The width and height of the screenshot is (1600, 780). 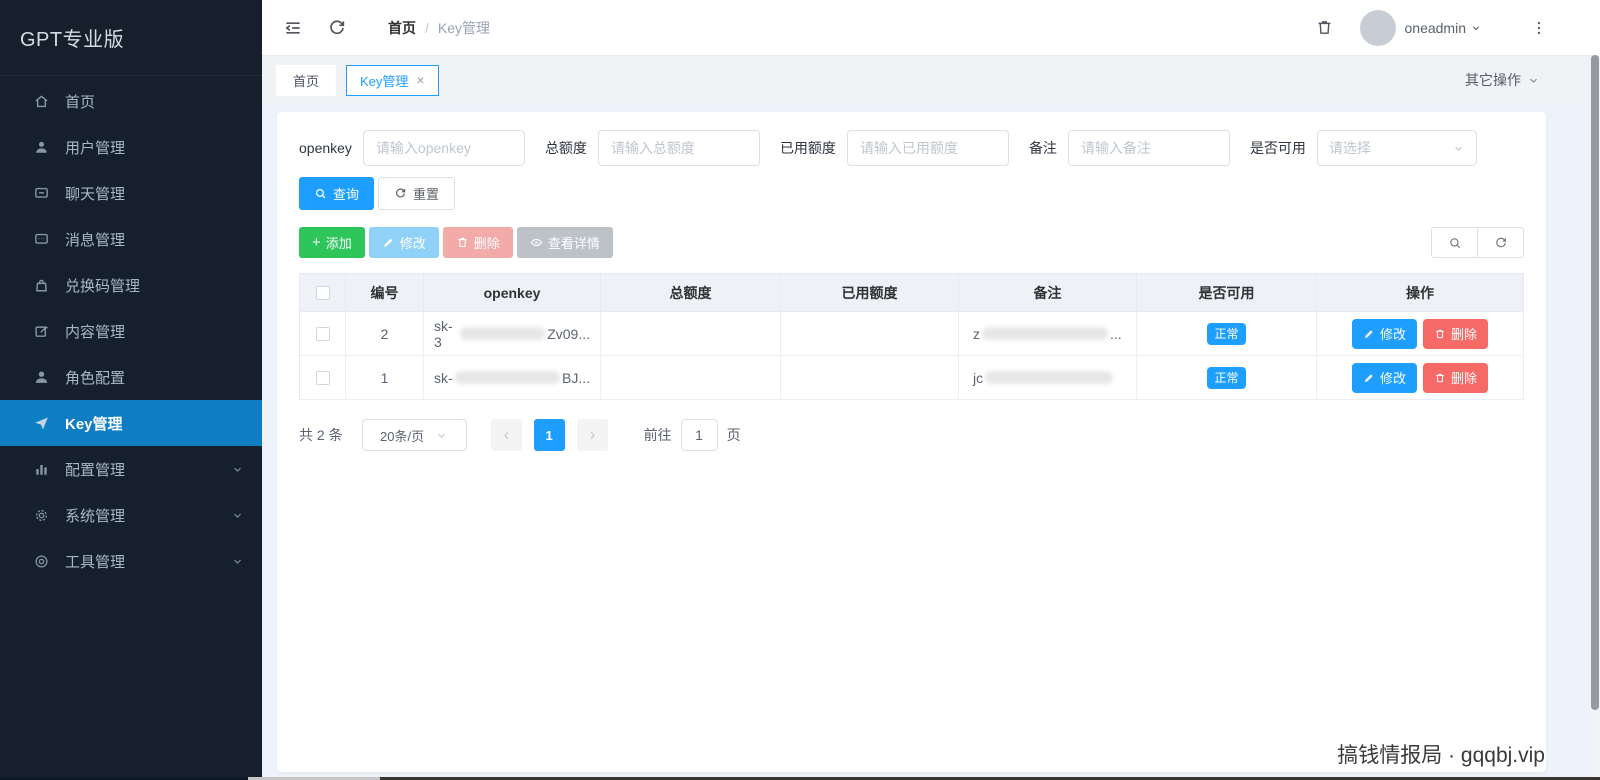 I want to click on sidebar-item-home: 首页, so click(x=131, y=101).